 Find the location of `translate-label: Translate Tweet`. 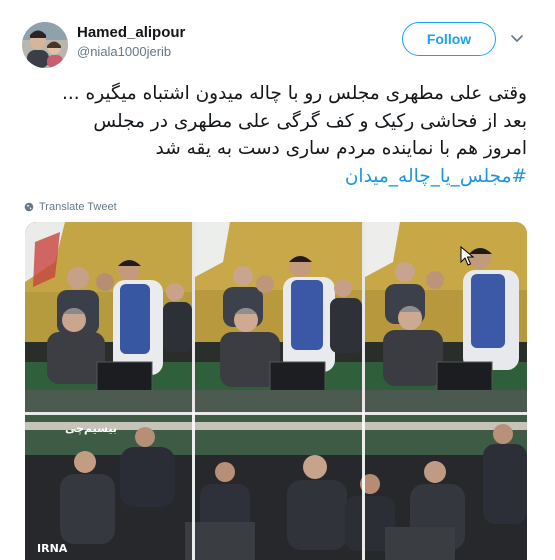

translate-label: Translate Tweet is located at coordinates (78, 207).